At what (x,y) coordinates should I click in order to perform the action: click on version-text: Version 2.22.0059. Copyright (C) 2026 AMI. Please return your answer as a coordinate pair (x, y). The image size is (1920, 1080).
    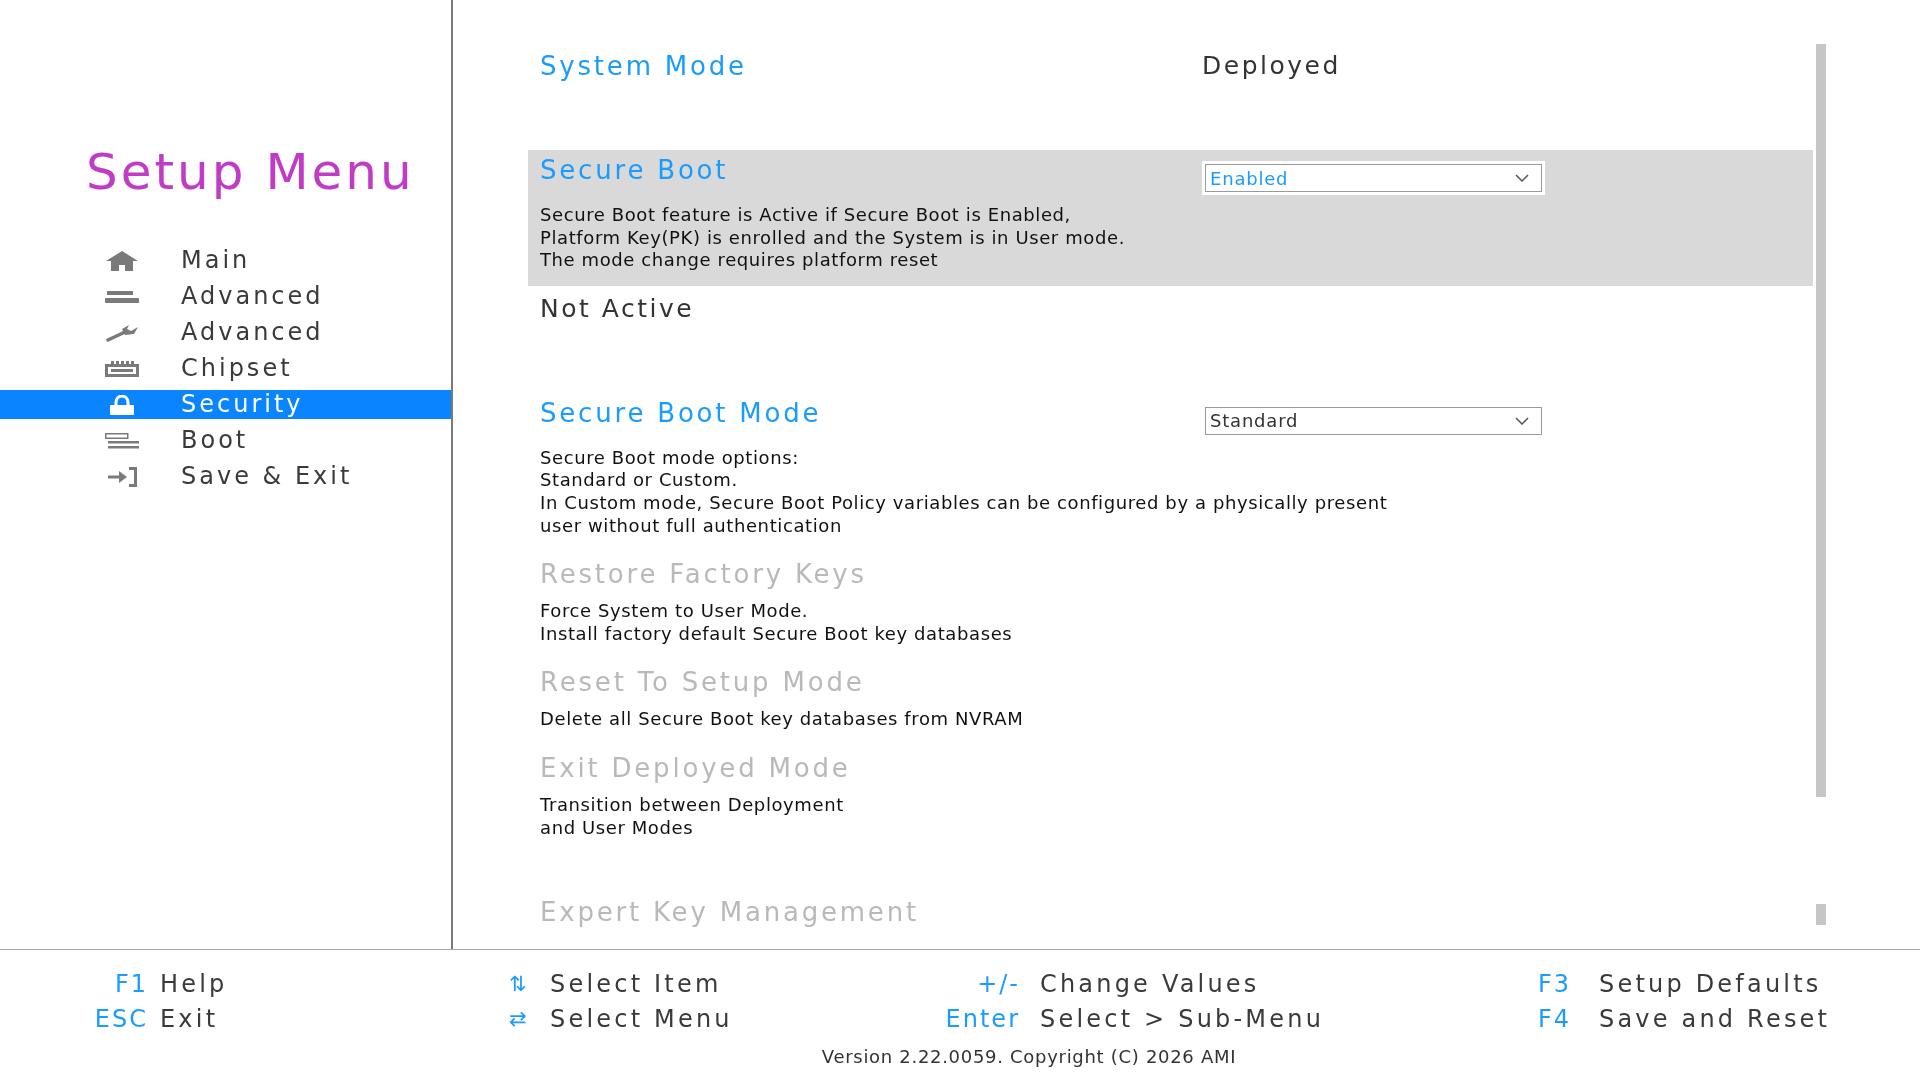
    Looking at the image, I should click on (1029, 1057).